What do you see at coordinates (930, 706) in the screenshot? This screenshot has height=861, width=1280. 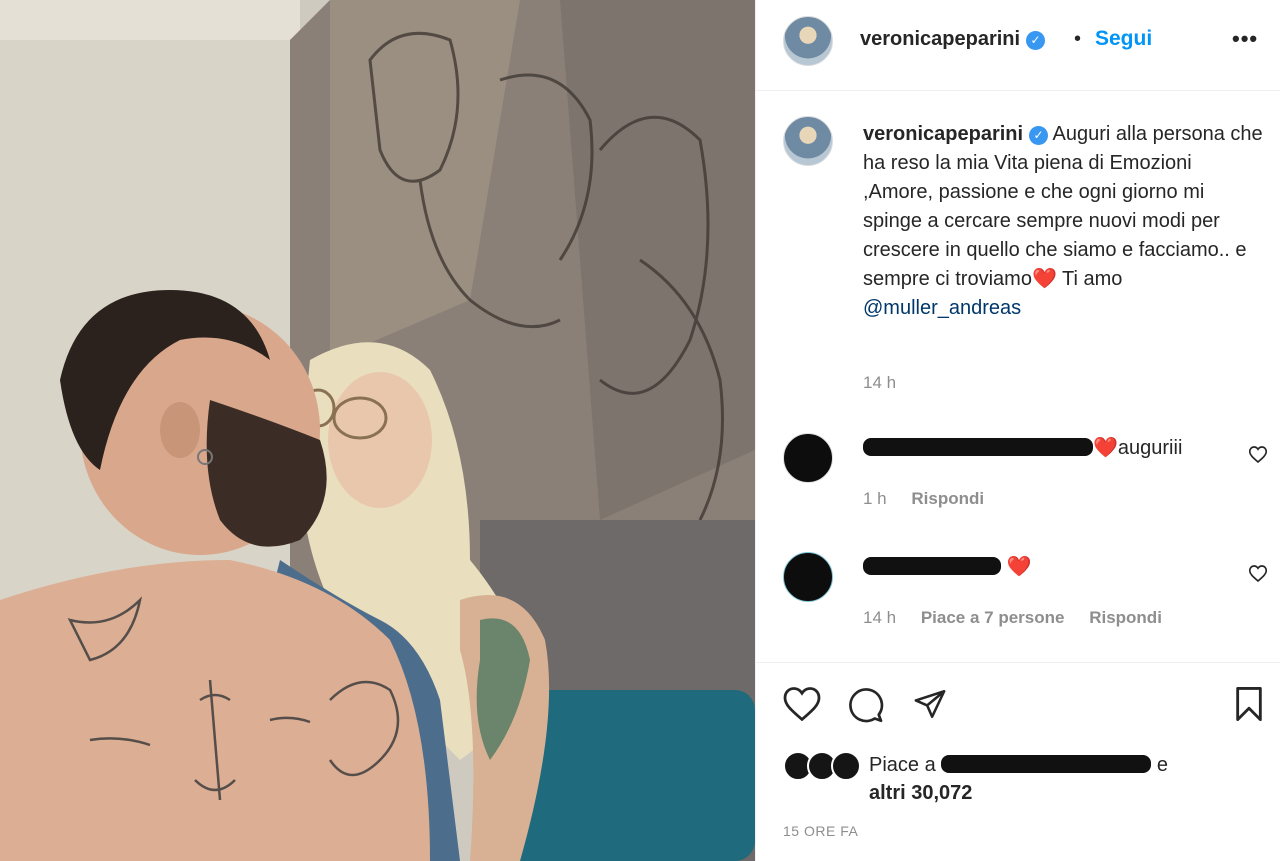 I see `share-icon` at bounding box center [930, 706].